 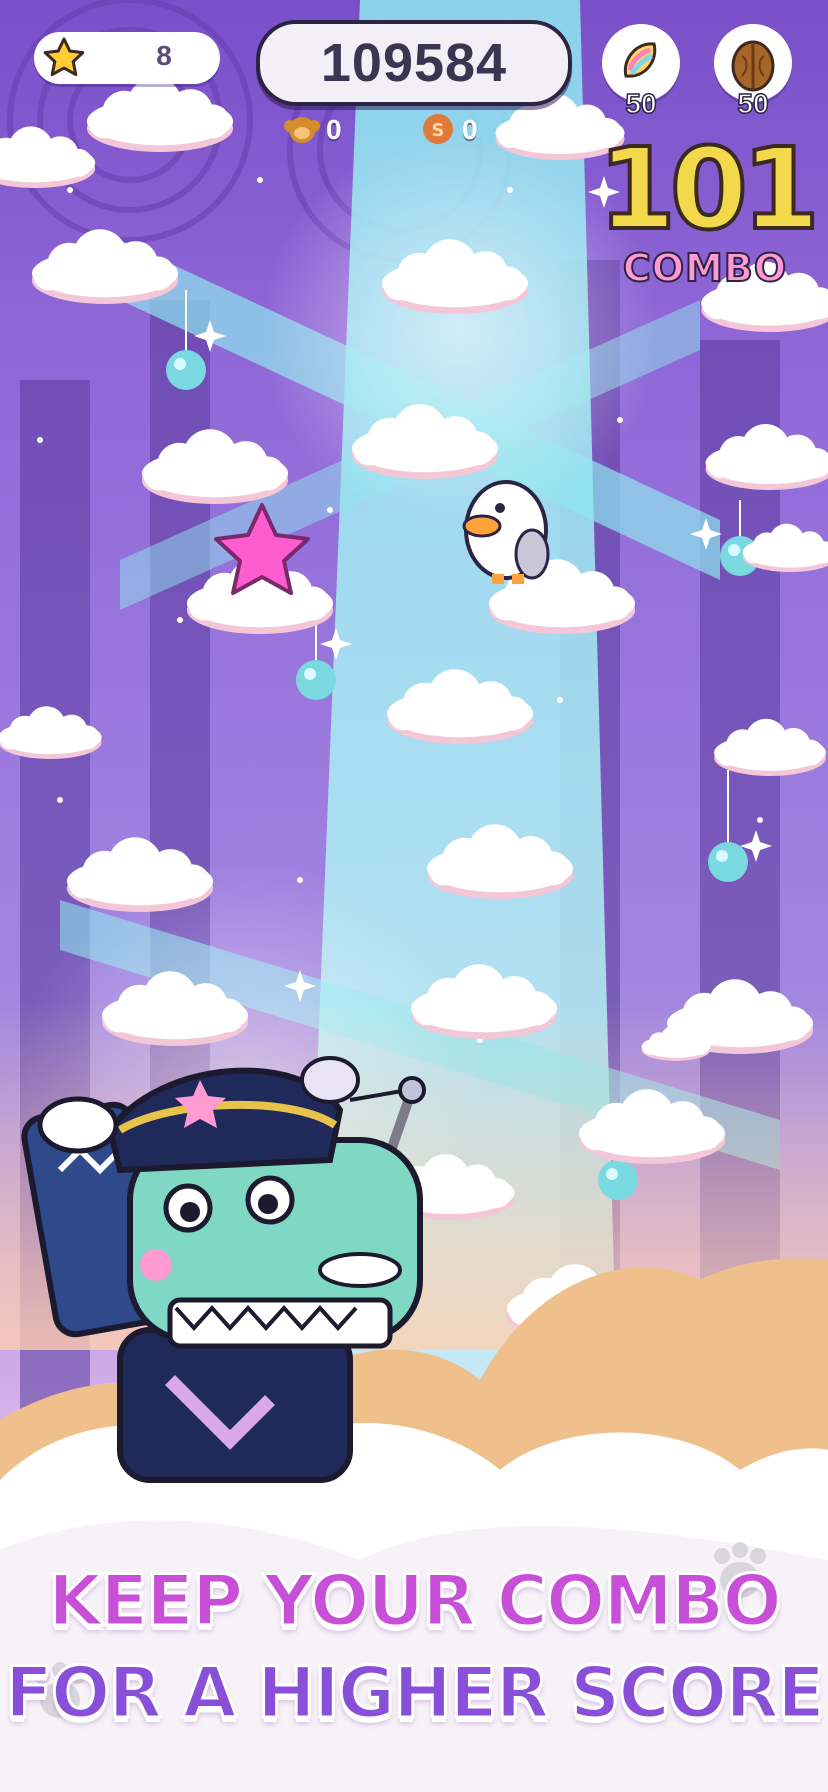 I want to click on coin-stat: S 0, so click(x=460, y=130).